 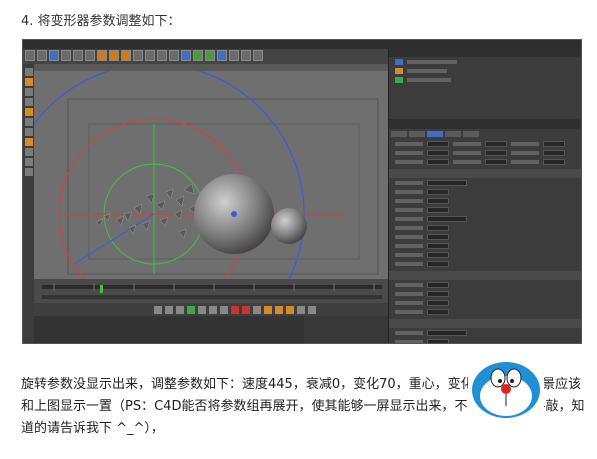 I want to click on viewport-menu, so click(x=211, y=67).